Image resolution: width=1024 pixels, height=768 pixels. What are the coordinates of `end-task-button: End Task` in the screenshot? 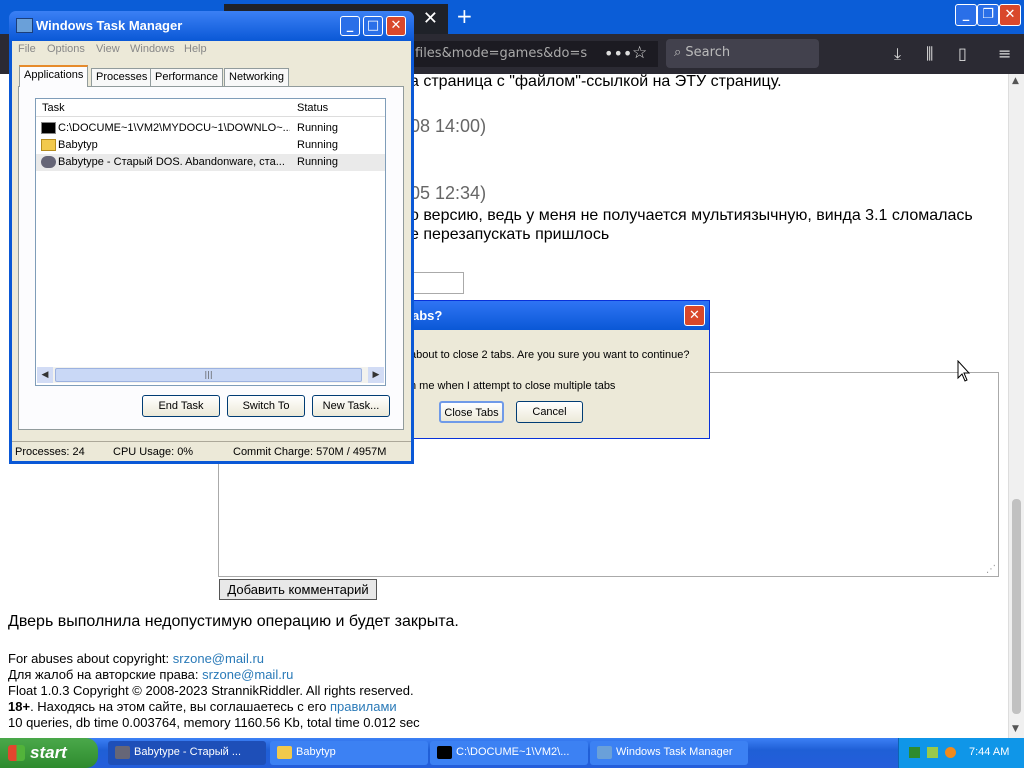 It's located at (181, 406).